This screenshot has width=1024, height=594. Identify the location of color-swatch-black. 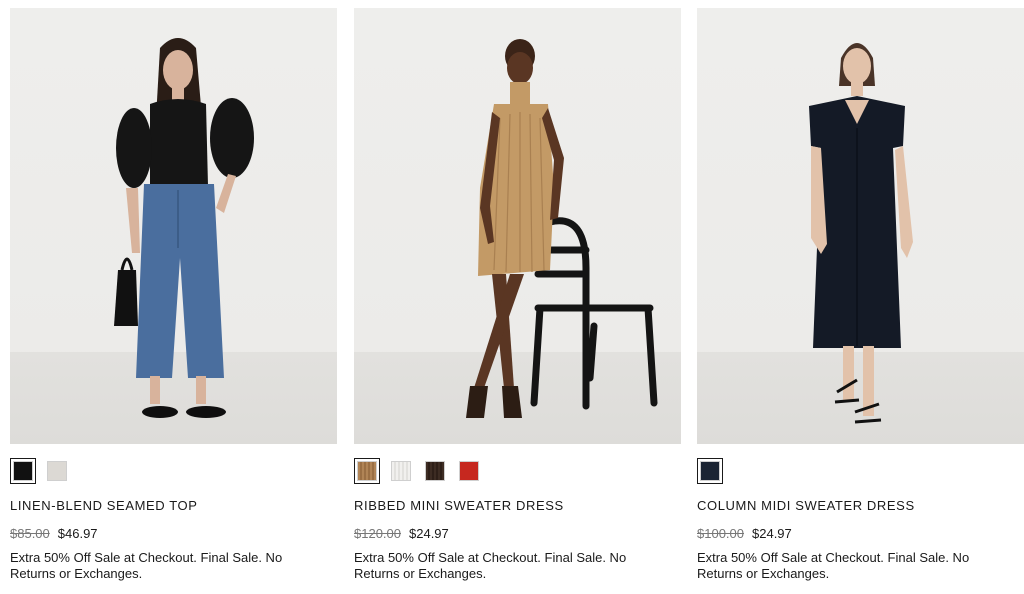
(23, 471).